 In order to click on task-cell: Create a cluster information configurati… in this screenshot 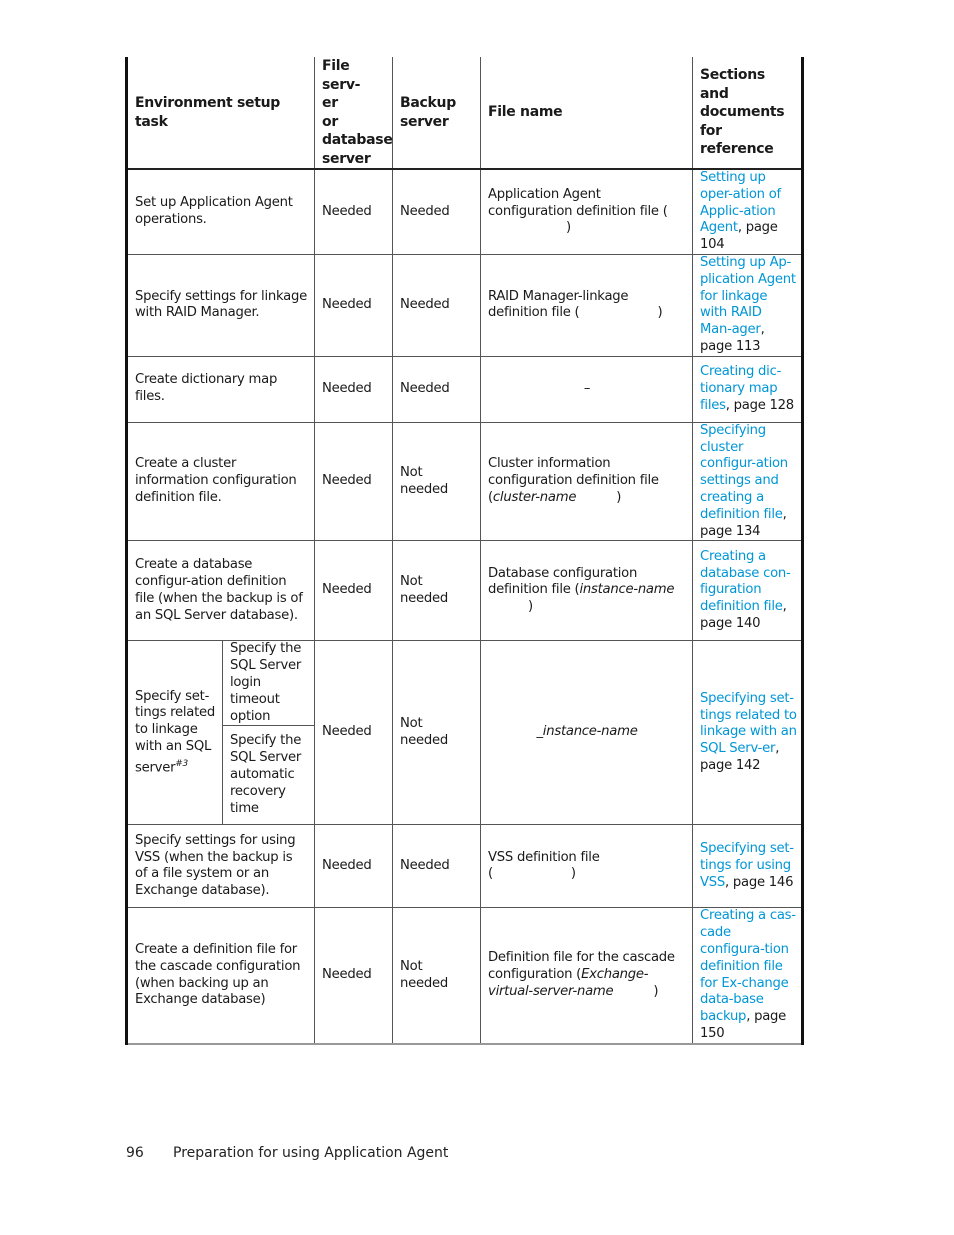, I will do `click(220, 481)`.